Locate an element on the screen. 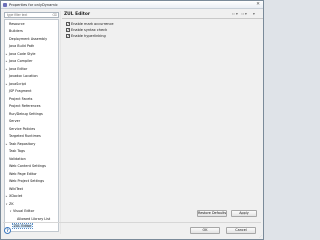  tree-item: ▸ XDoclet is located at coordinates (14, 196).